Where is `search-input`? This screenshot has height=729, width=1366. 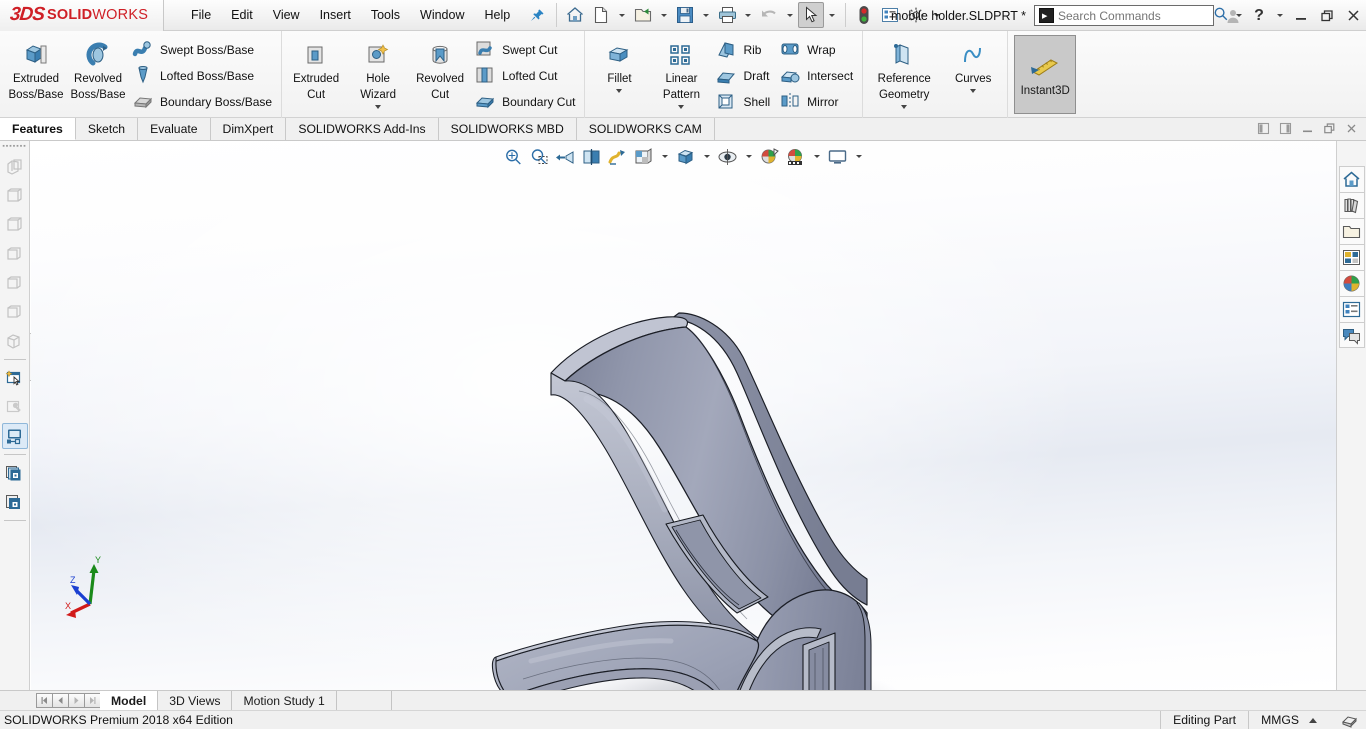 search-input is located at coordinates (1135, 15).